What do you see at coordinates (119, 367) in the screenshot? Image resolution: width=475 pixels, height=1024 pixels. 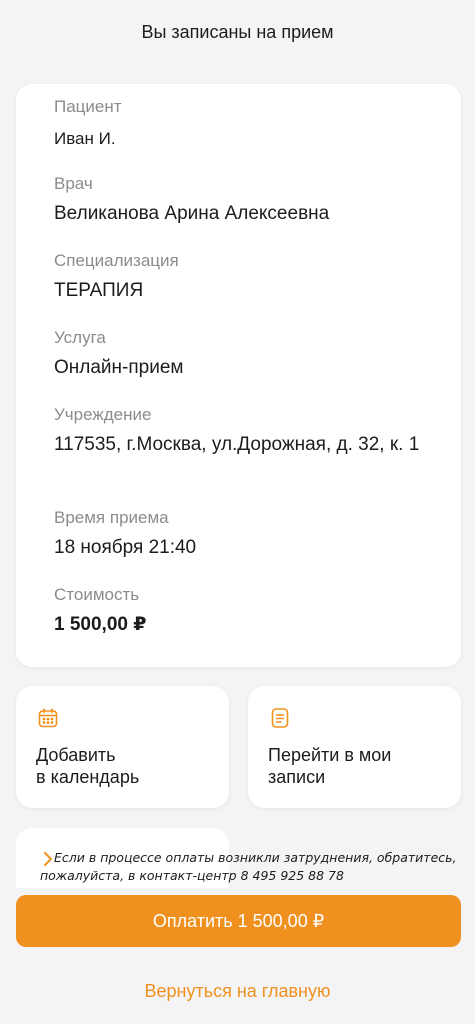 I see `service-value: Онлайн-прием` at bounding box center [119, 367].